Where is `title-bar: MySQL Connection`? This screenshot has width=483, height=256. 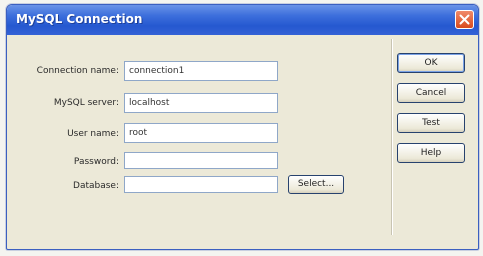
title-bar: MySQL Connection is located at coordinates (242, 20).